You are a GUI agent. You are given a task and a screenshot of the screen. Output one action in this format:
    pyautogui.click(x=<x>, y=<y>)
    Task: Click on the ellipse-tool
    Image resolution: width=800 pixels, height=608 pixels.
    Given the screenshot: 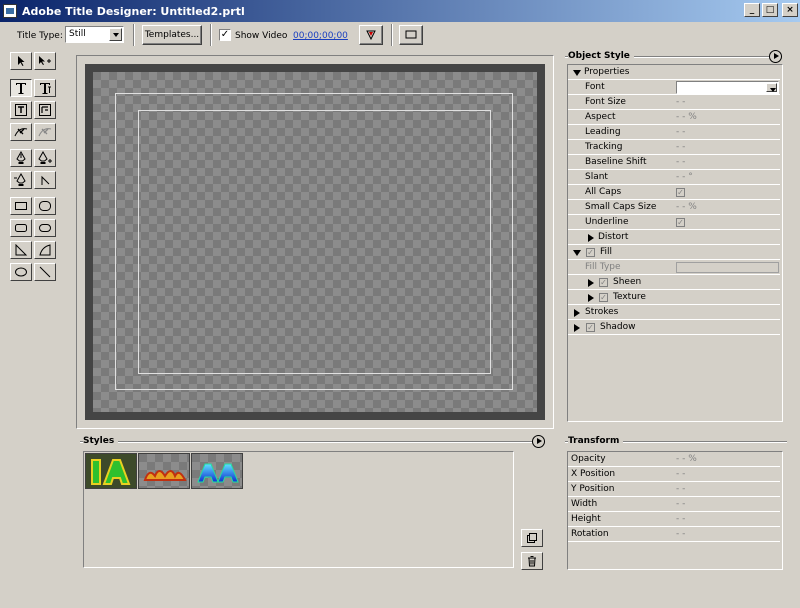 What is the action you would take?
    pyautogui.click(x=21, y=272)
    